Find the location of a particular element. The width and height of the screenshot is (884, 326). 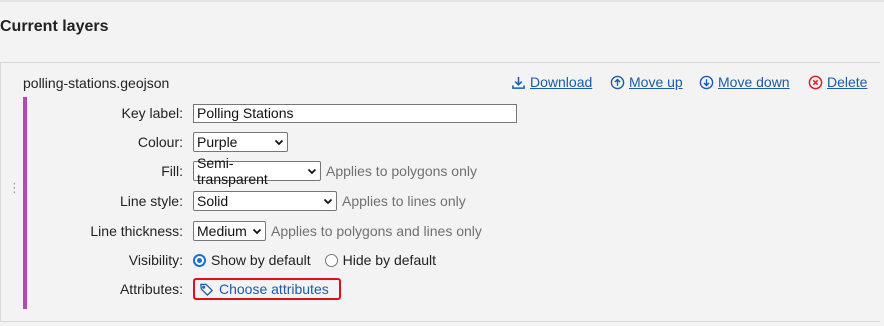

download-link: Download is located at coordinates (551, 82).